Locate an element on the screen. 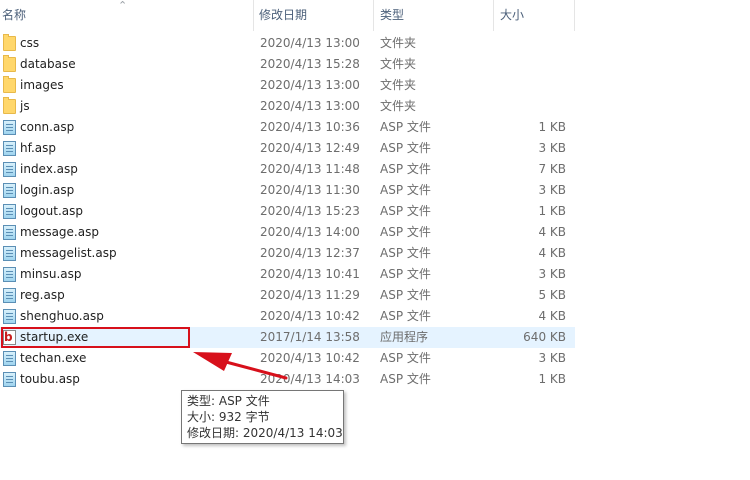  file-modified-date: 2020/4/13 10:41 is located at coordinates (310, 274).